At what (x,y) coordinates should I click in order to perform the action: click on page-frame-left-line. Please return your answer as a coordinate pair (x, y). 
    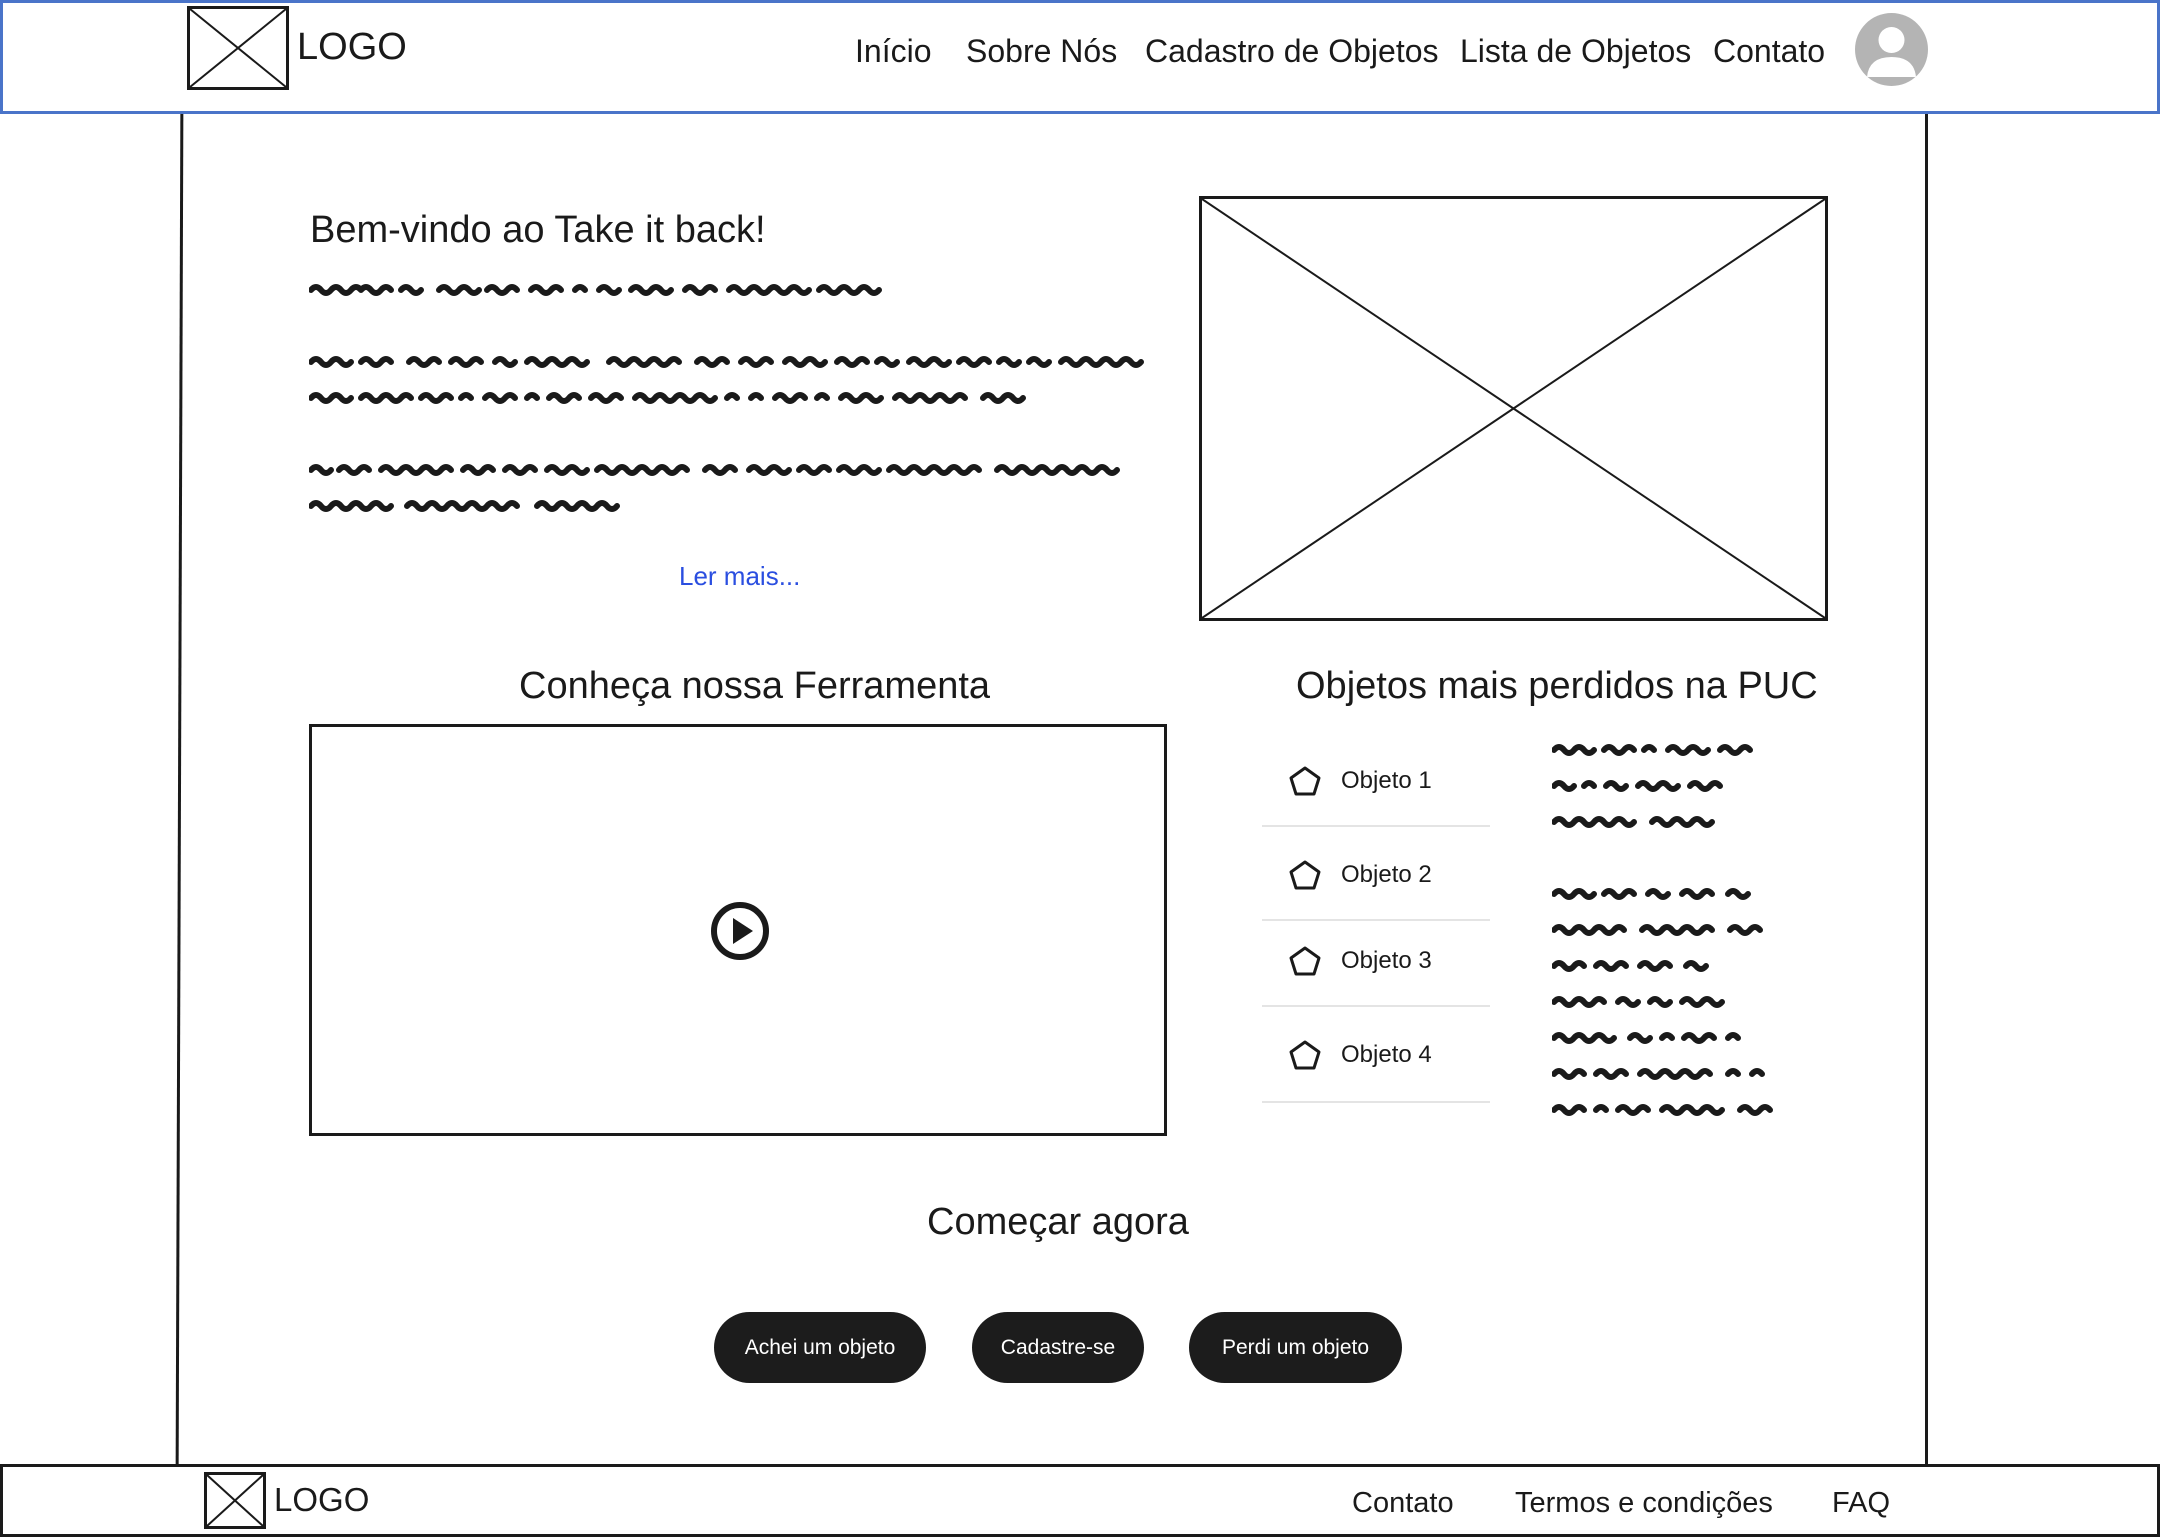
    Looking at the image, I should click on (179, 789).